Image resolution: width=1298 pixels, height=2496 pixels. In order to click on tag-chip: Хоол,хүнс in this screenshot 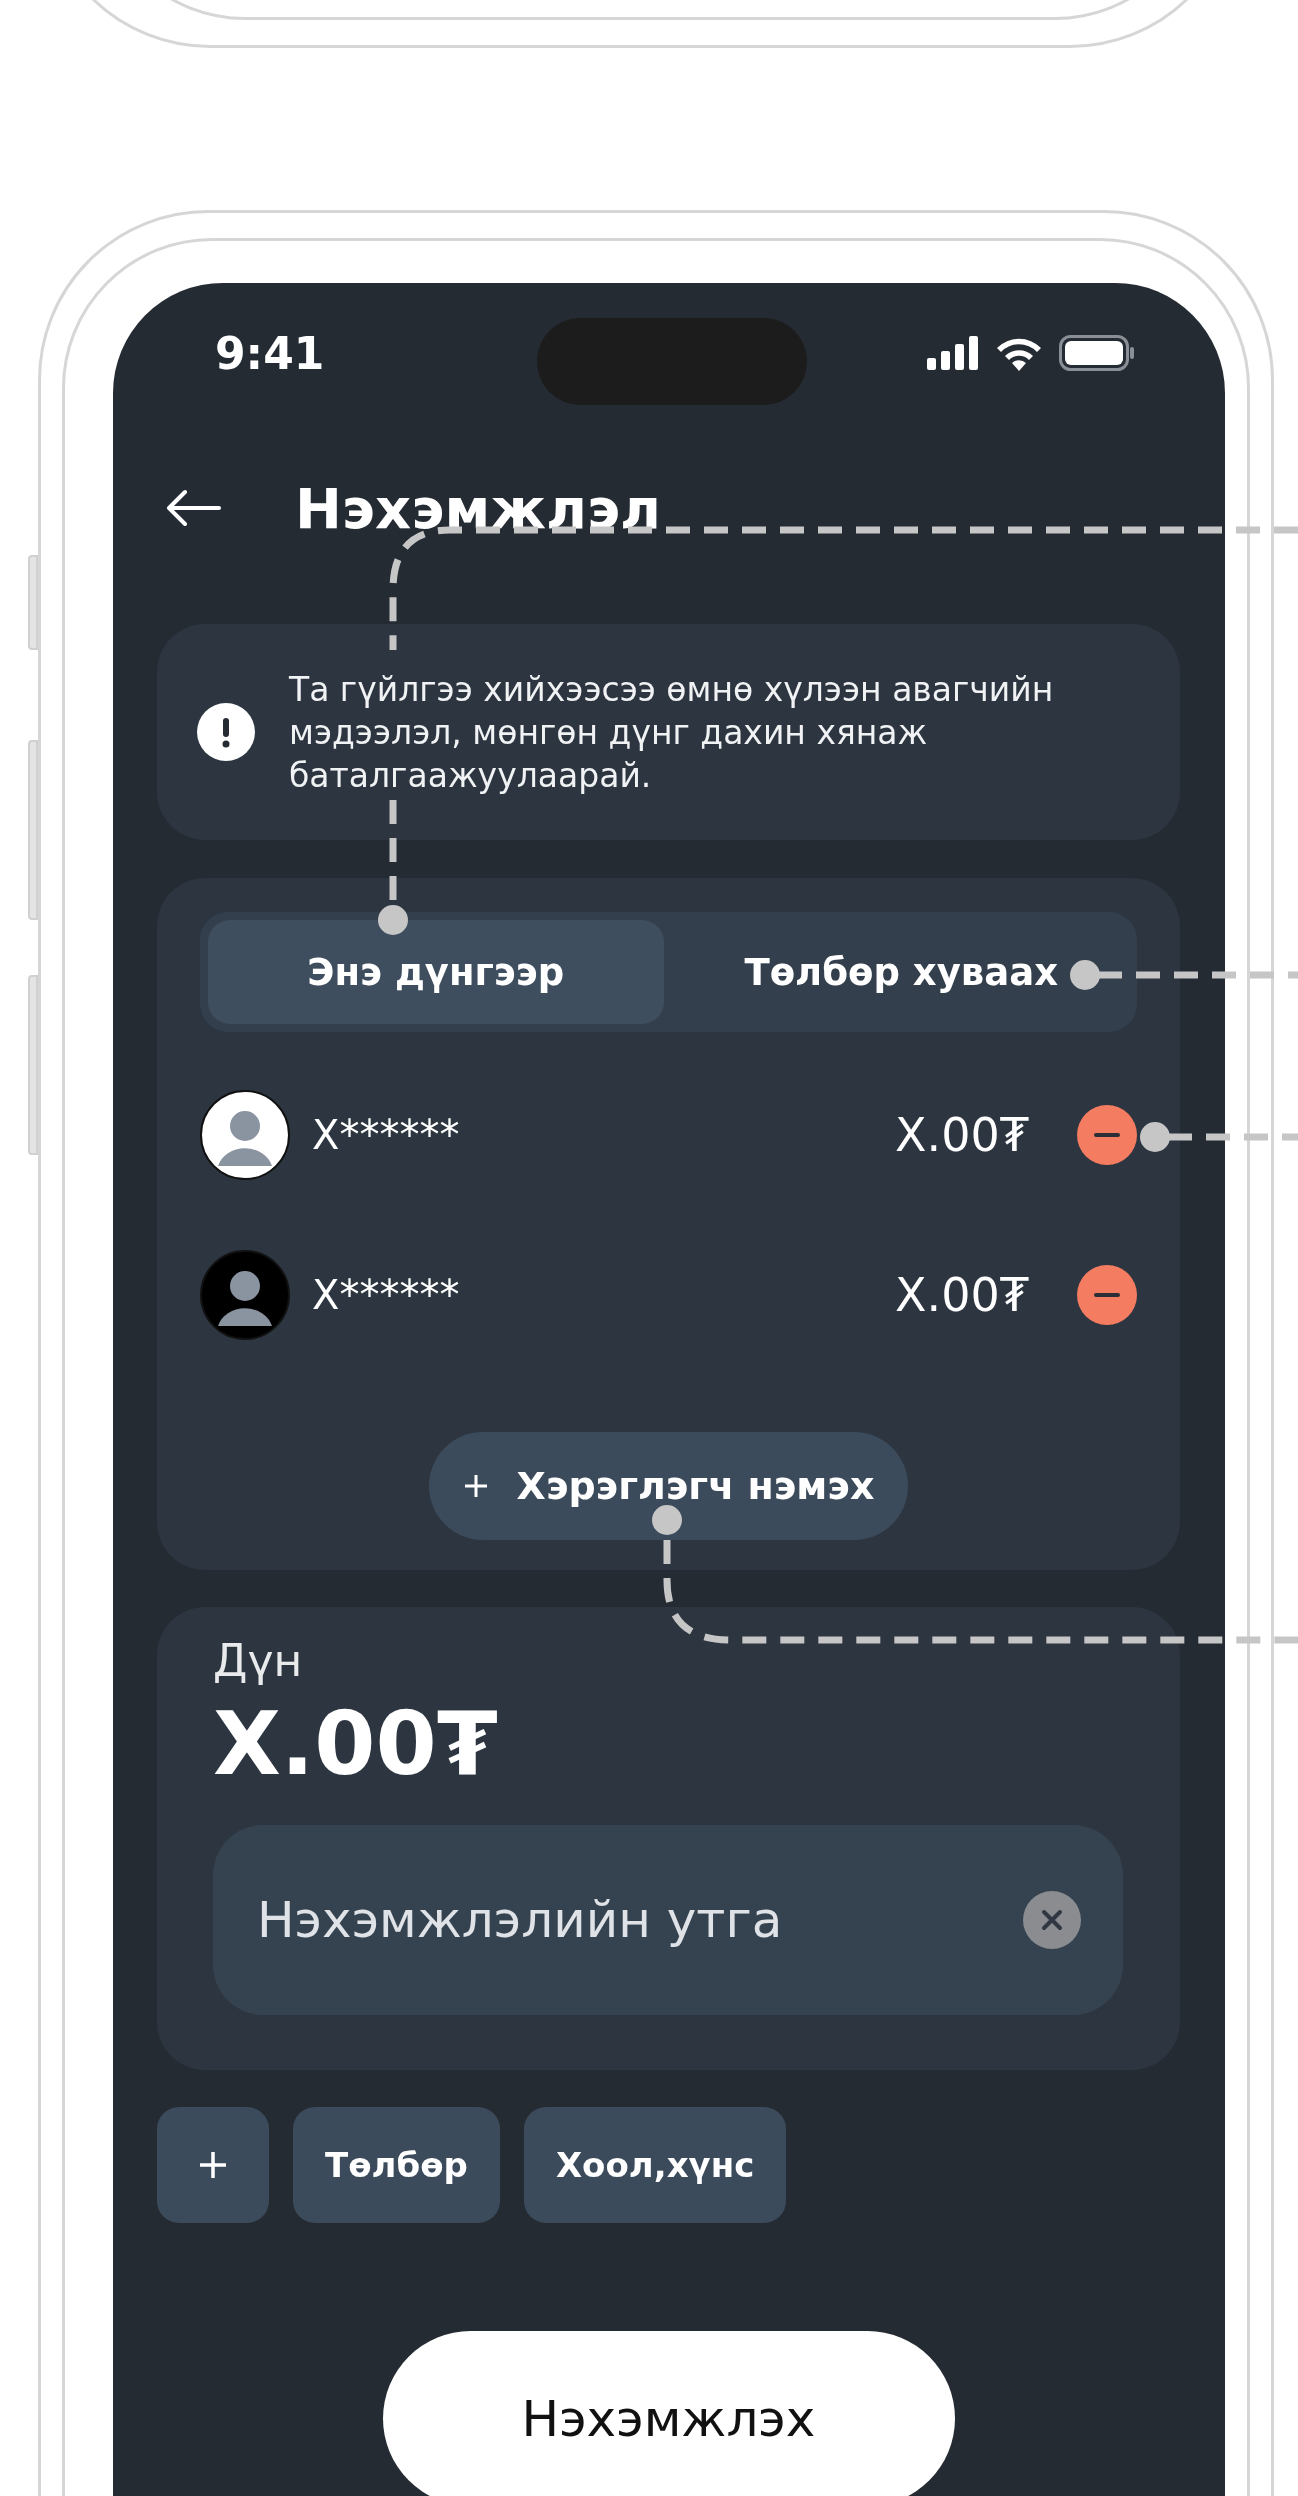, I will do `click(655, 2165)`.